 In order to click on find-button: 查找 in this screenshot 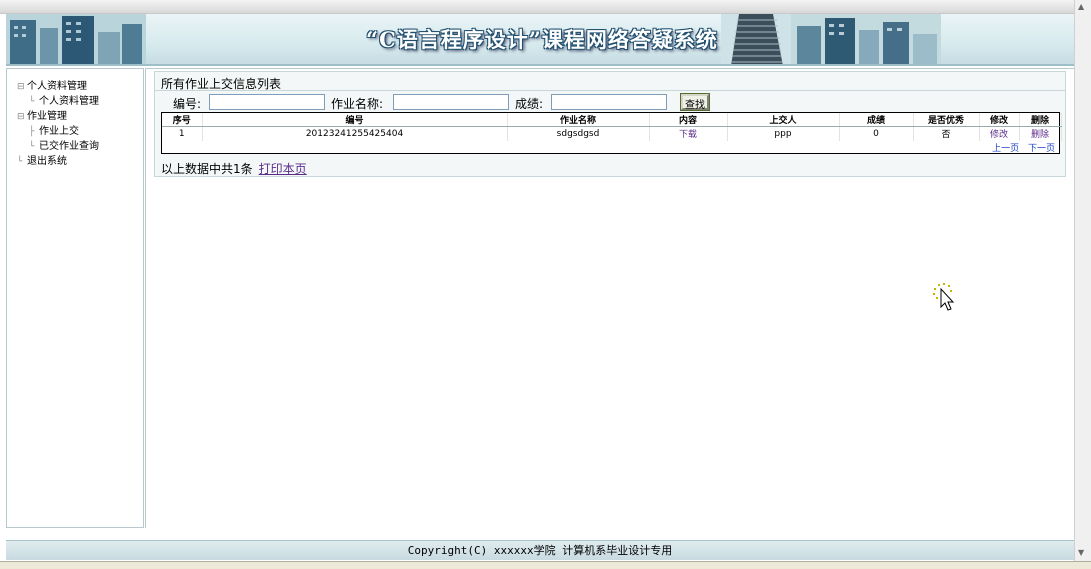, I will do `click(695, 102)`.